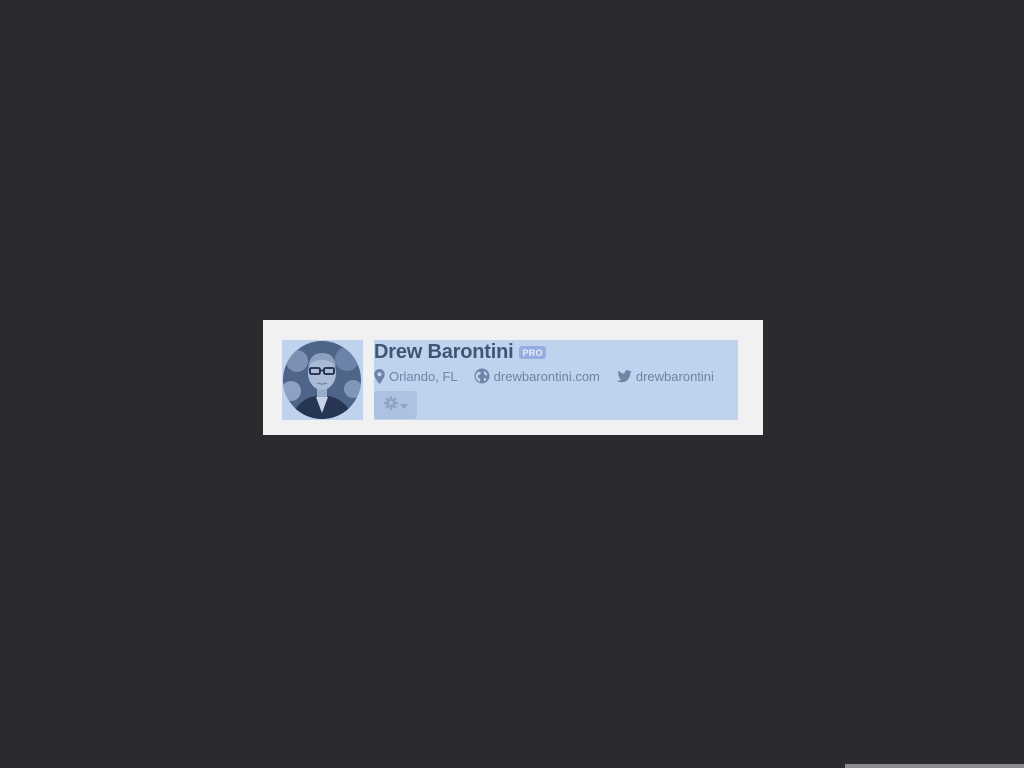 The width and height of the screenshot is (1024, 768). Describe the element at coordinates (423, 376) in the screenshot. I see `location-text: Orlando, FL` at that location.